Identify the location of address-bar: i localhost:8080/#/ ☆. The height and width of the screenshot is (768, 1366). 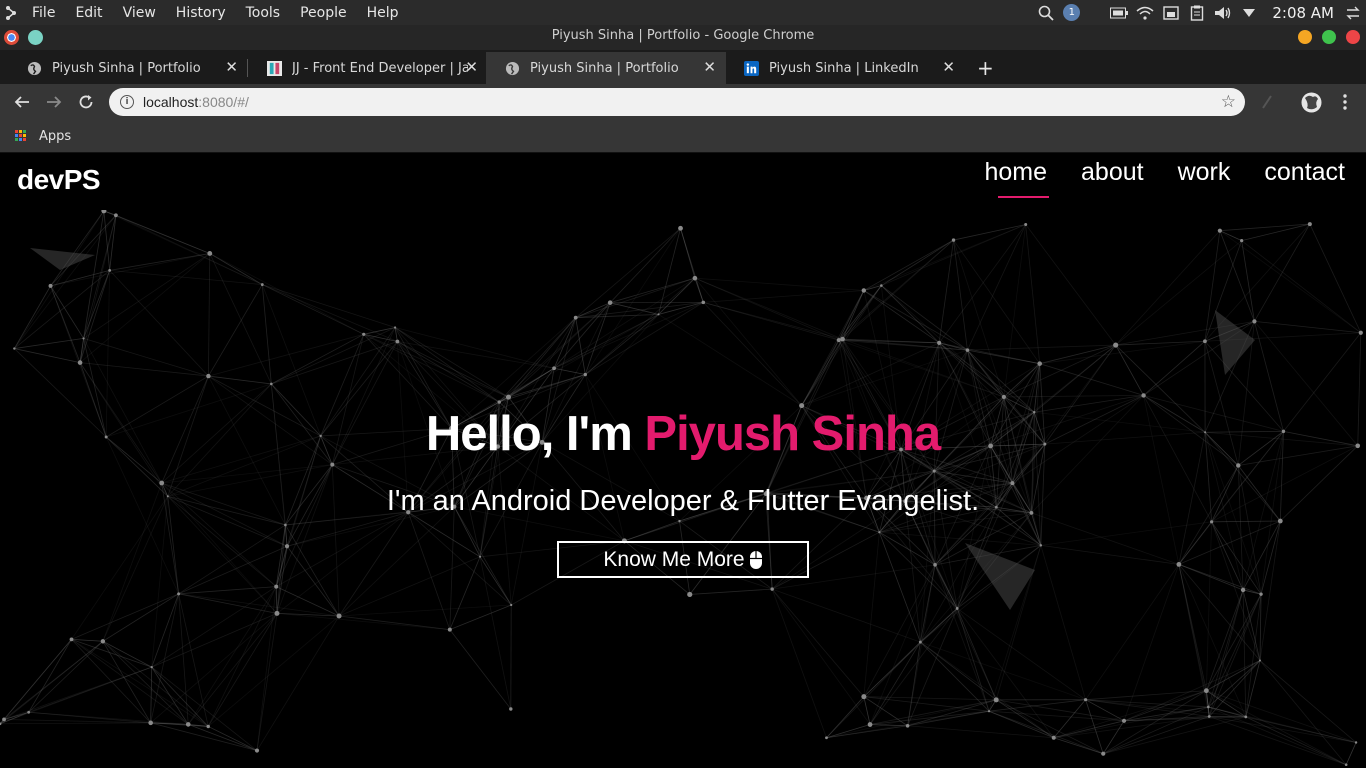
(677, 102).